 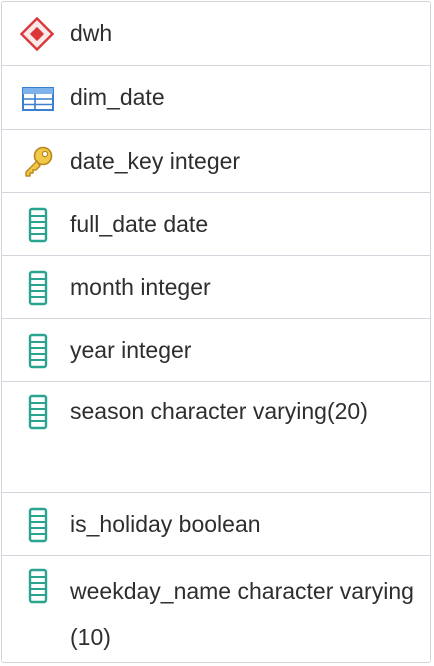 I want to click on column-row: is_holiday boolean, so click(x=216, y=524).